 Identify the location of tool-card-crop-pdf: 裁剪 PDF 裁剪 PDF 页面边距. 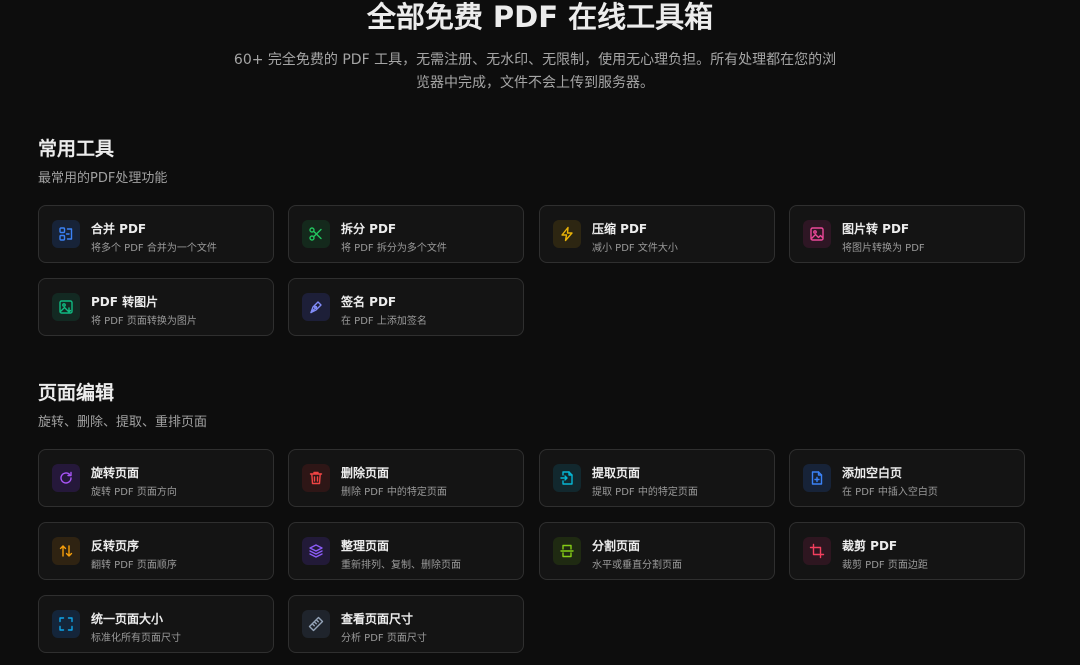
(907, 551).